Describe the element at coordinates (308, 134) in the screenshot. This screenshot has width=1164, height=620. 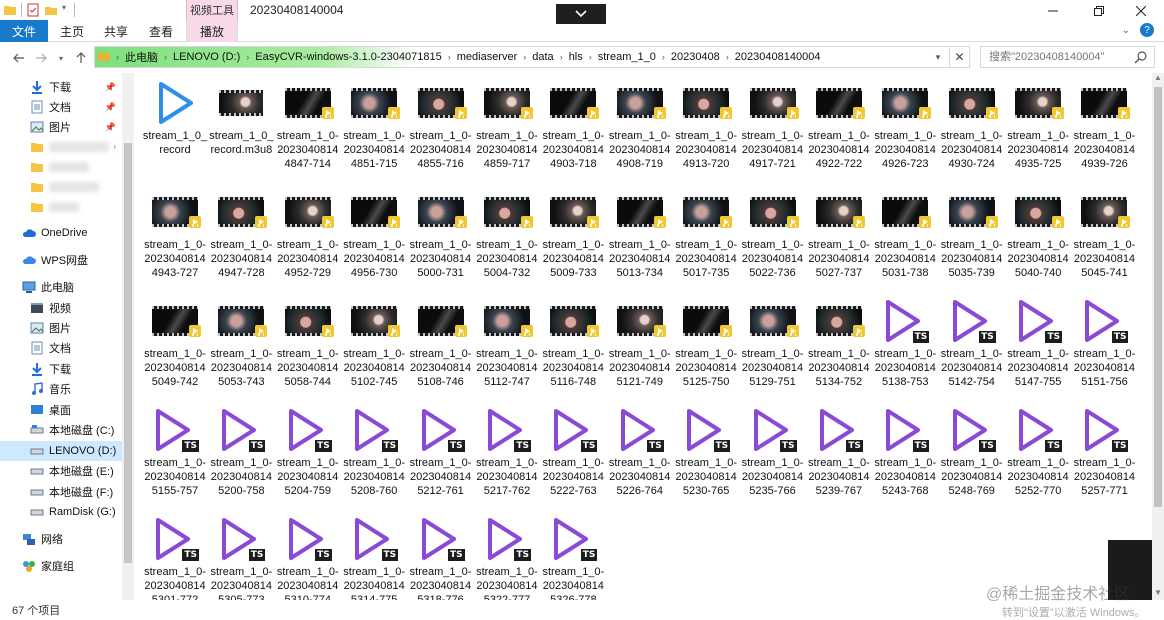
I see `file-item: stream_1_0-20230408144847-714` at that location.